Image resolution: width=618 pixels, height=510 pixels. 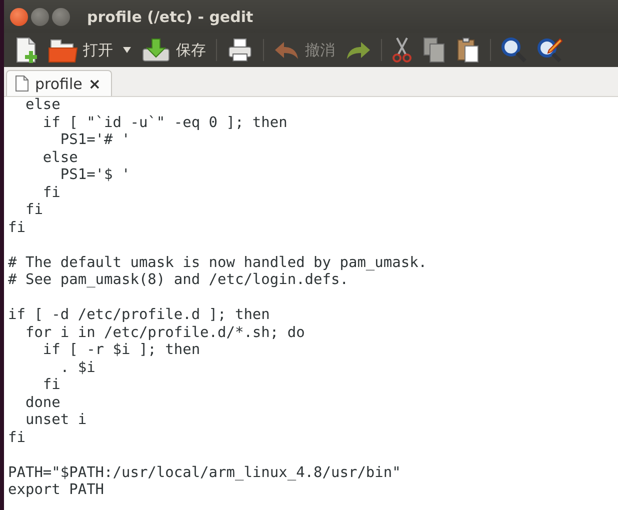 I want to click on code-line: if [ -d /etc/profile.d ]; then, so click(x=139, y=315).